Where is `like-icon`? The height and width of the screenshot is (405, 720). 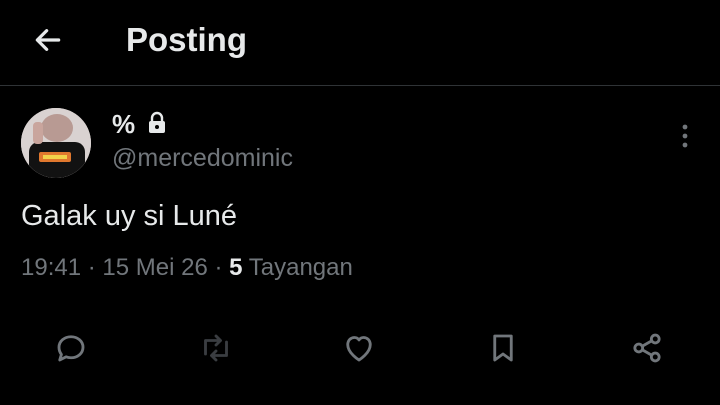 like-icon is located at coordinates (359, 349).